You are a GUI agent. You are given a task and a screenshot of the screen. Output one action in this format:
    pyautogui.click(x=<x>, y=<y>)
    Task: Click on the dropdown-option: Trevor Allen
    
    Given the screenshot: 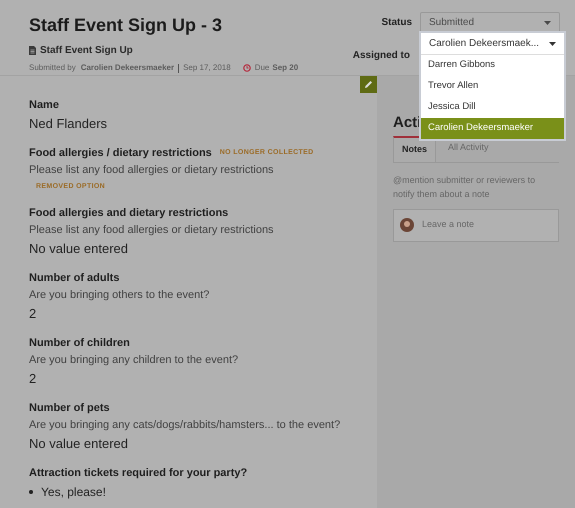 What is the action you would take?
    pyautogui.click(x=492, y=86)
    